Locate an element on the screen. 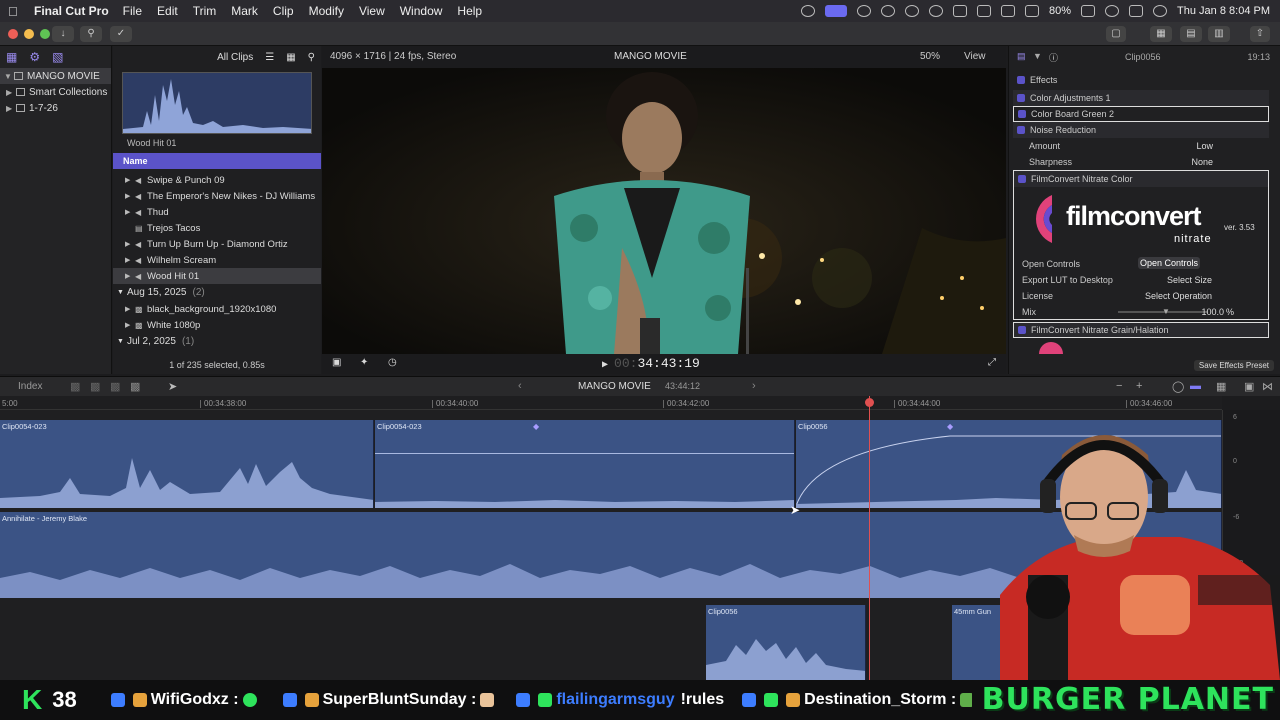 The image size is (1280, 720). wifi-icon is located at coordinates (1032, 11).